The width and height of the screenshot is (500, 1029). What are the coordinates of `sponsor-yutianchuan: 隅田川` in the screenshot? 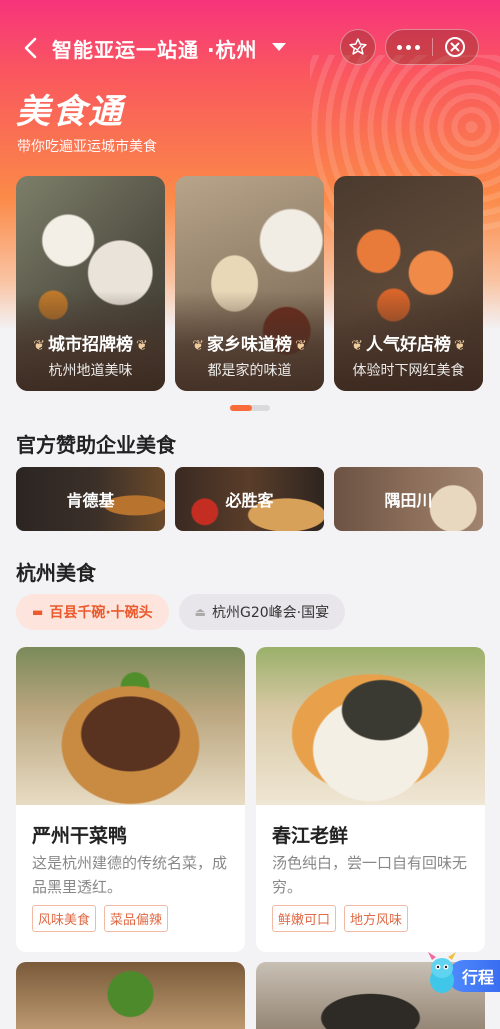 It's located at (408, 499).